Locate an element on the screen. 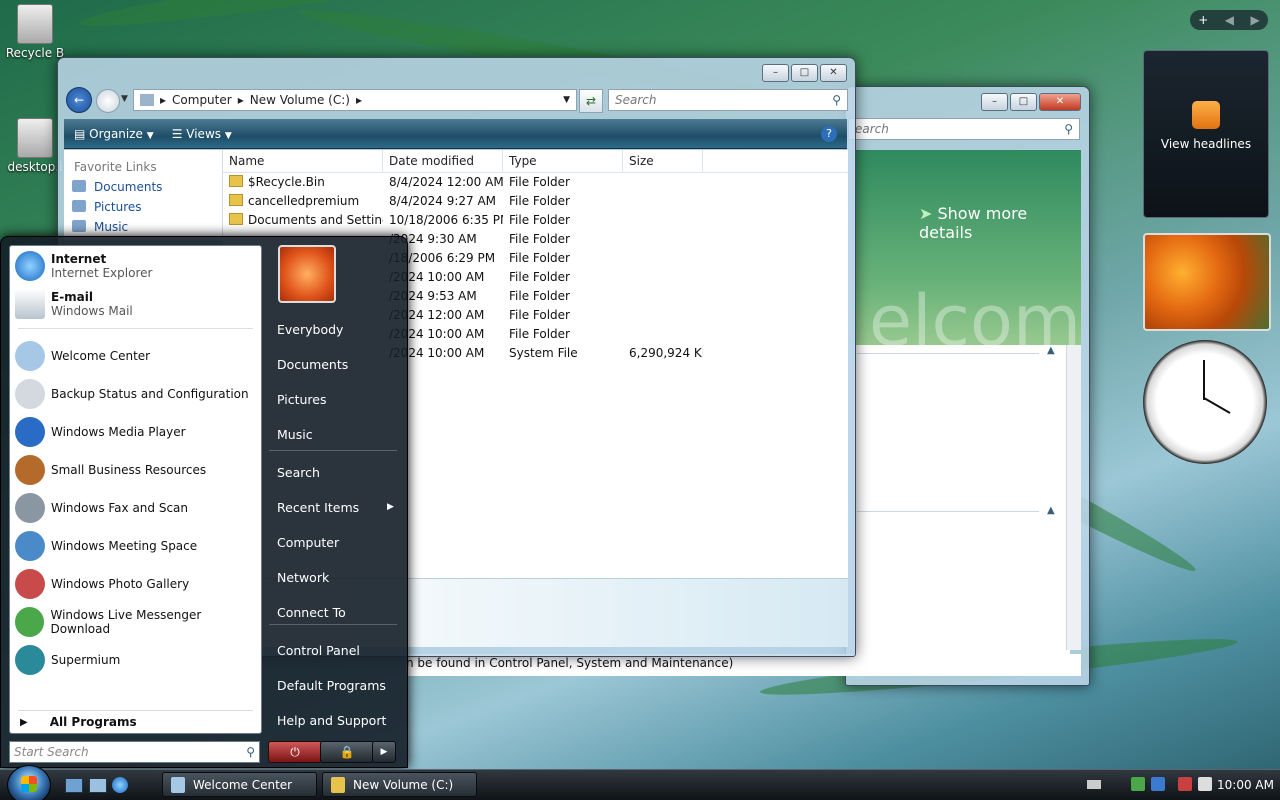 The image size is (1280, 800). start-item: Connect To is located at coordinates (311, 612).